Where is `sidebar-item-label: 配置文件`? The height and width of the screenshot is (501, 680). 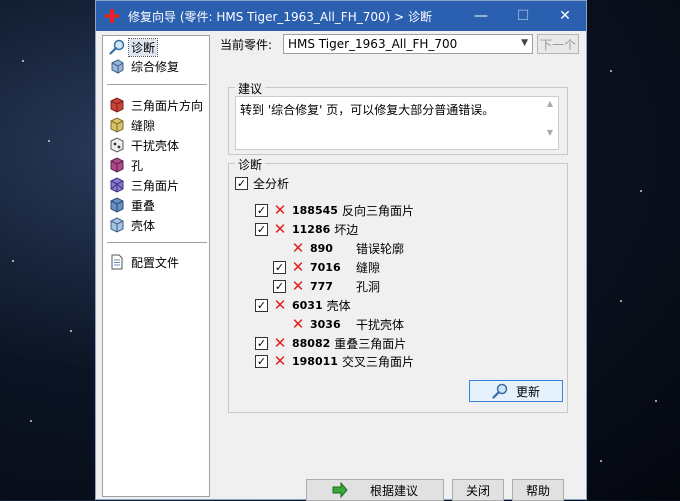
sidebar-item-label: 配置文件 is located at coordinates (155, 262).